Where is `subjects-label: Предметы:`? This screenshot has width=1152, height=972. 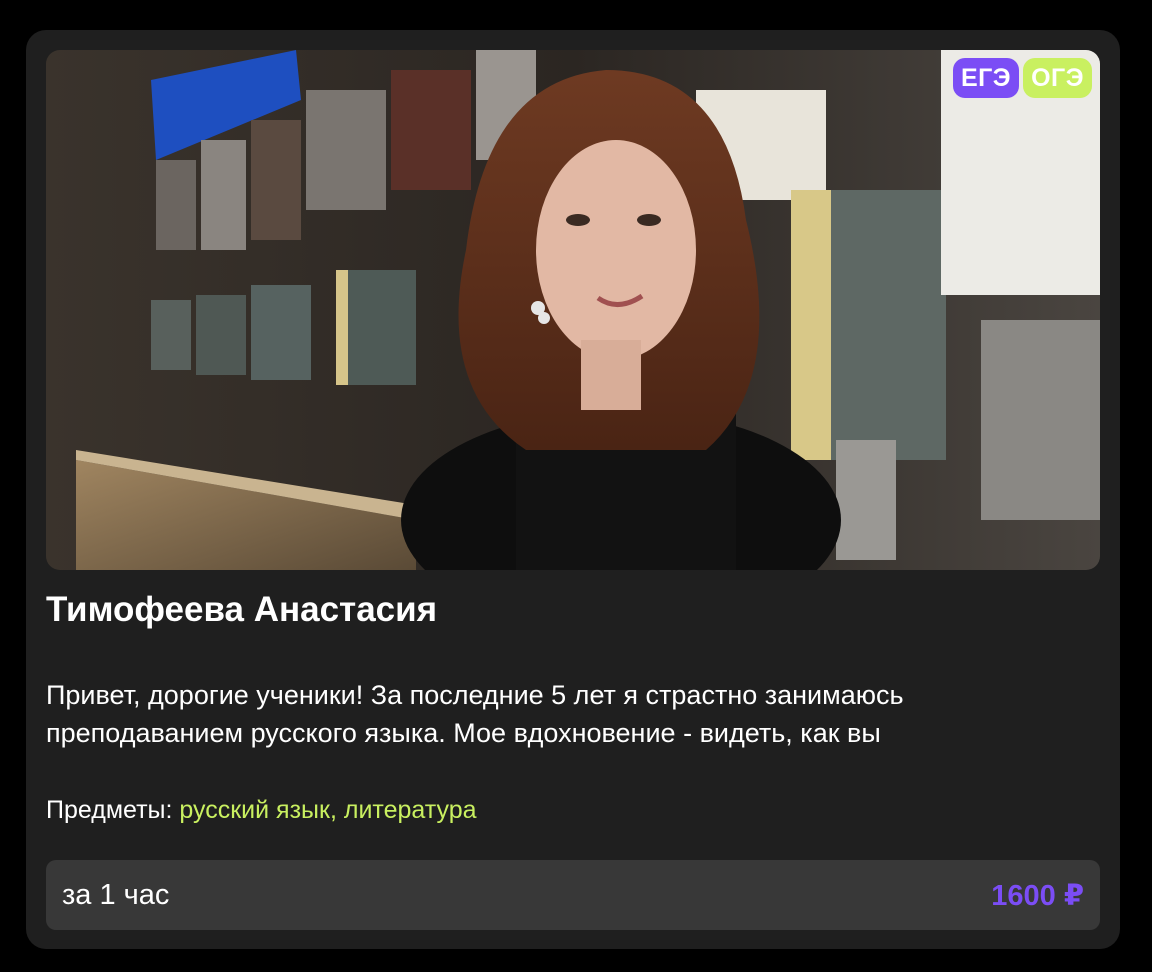 subjects-label: Предметы: is located at coordinates (109, 810).